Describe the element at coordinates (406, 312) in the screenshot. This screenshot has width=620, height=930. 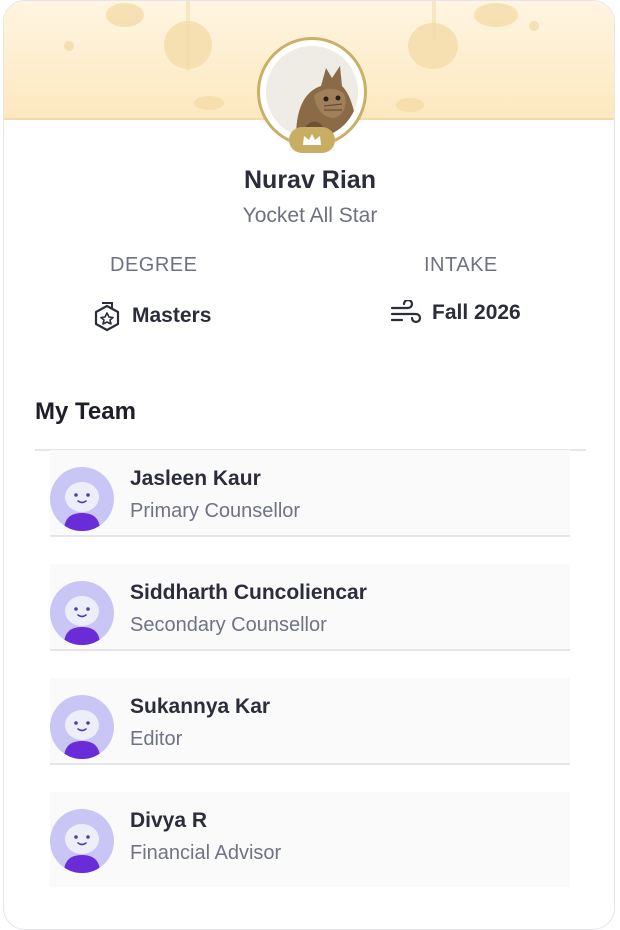
I see `wind-icon` at that location.